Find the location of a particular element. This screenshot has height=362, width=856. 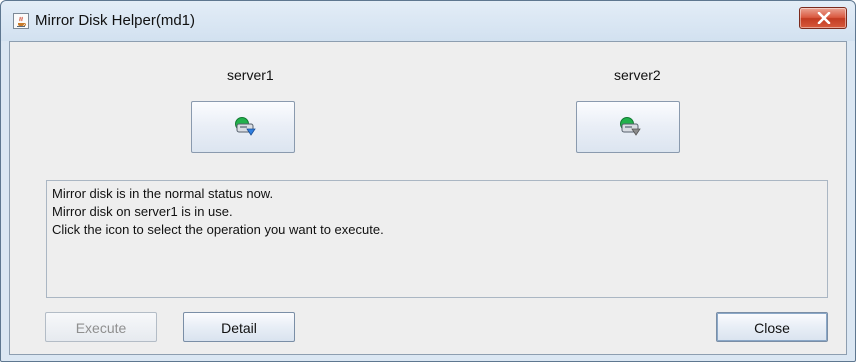

status-message-line: Mirror disk is in the normal status now. is located at coordinates (163, 193).